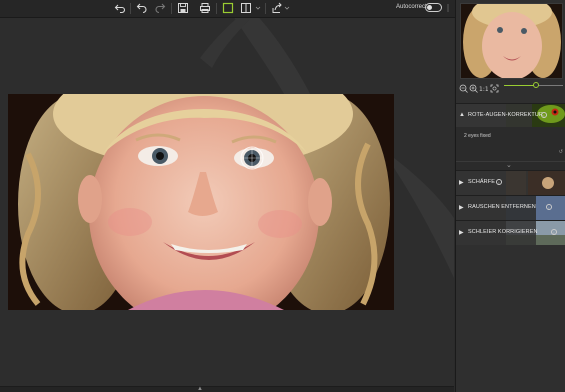  I want to click on section-title: RAUSCHEN ENTFERNEN, so click(502, 207).